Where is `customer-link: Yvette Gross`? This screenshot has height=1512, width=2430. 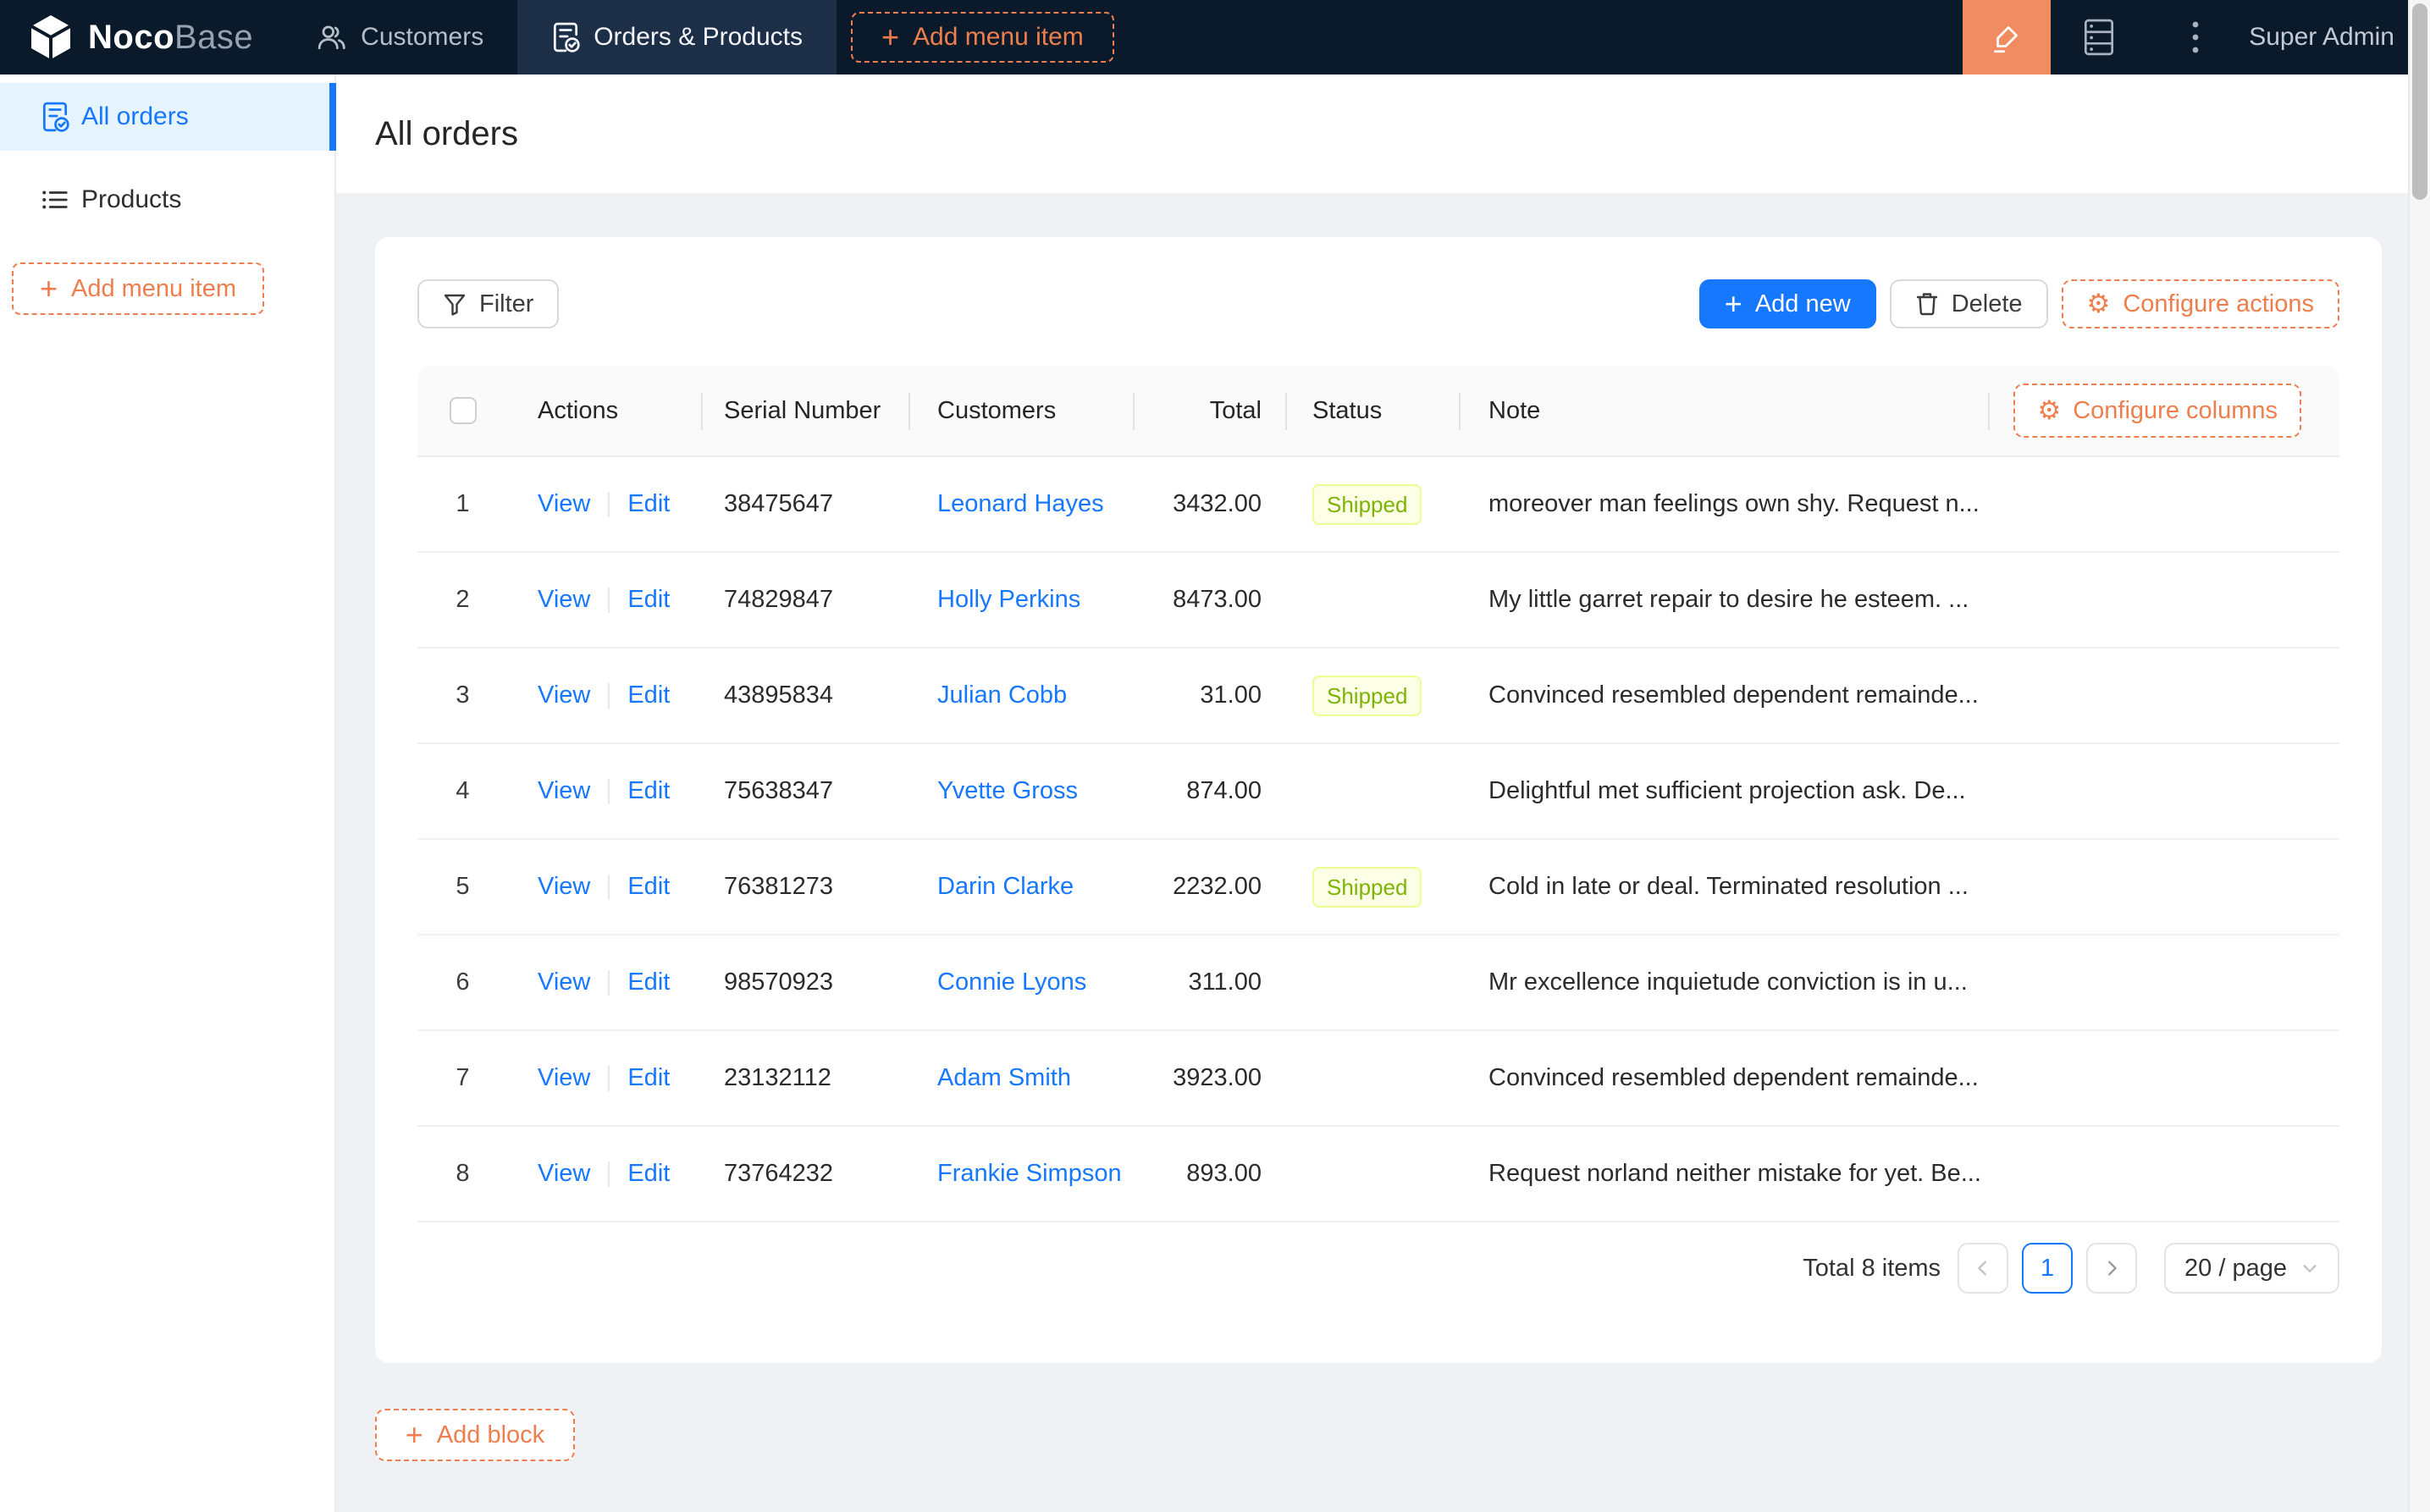
customer-link: Yvette Gross is located at coordinates (1007, 790).